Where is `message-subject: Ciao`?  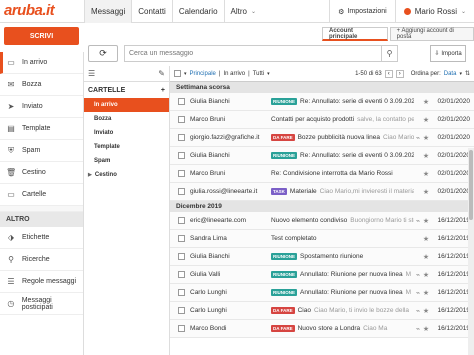
message-subject: Ciao is located at coordinates (304, 310).